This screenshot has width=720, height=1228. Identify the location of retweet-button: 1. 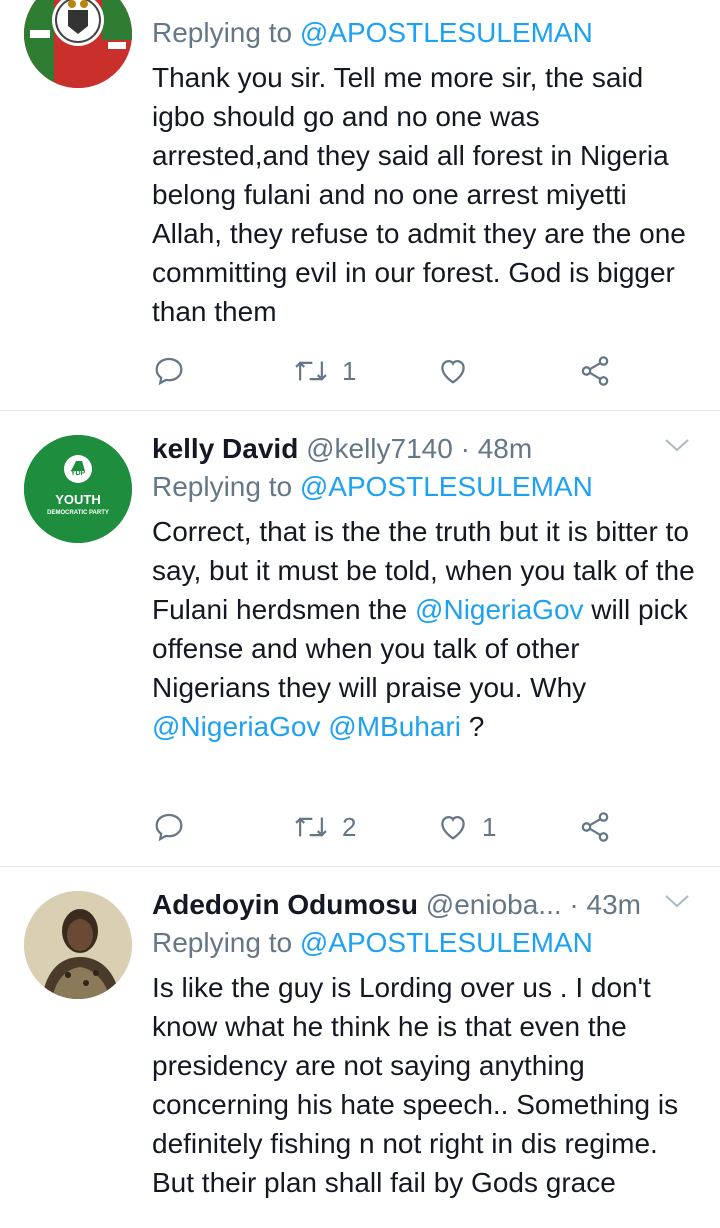
(324, 371).